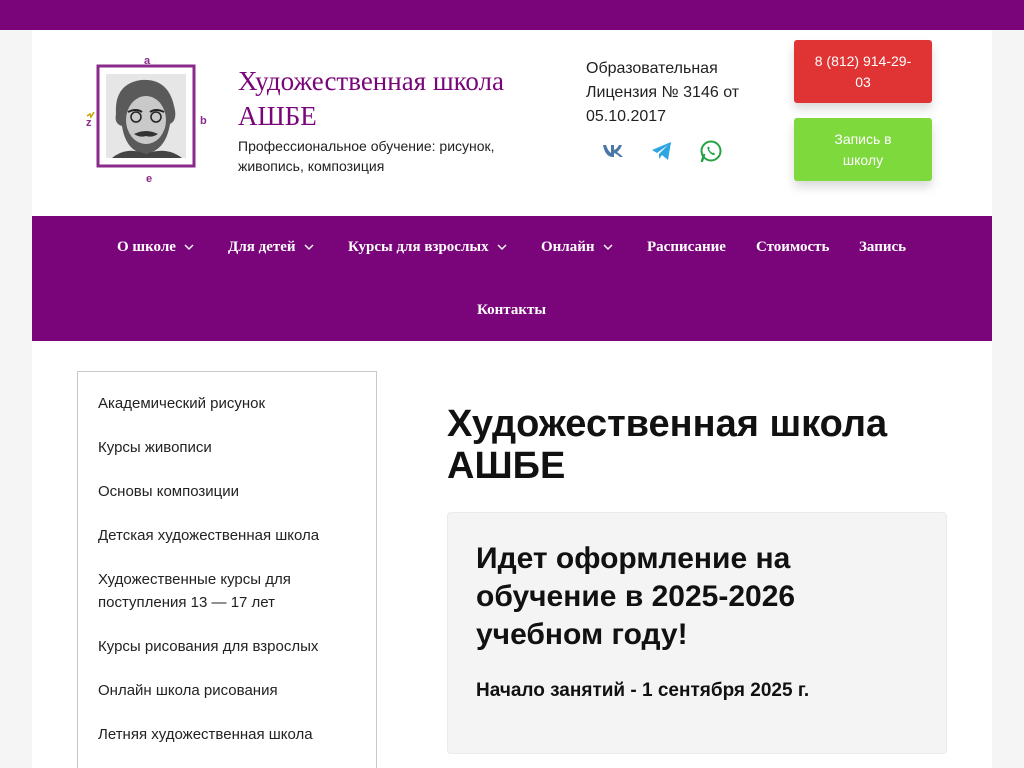 The image size is (1024, 768). What do you see at coordinates (223, 491) in the screenshot?
I see `sidebar-link-composition: Основы композиции` at bounding box center [223, 491].